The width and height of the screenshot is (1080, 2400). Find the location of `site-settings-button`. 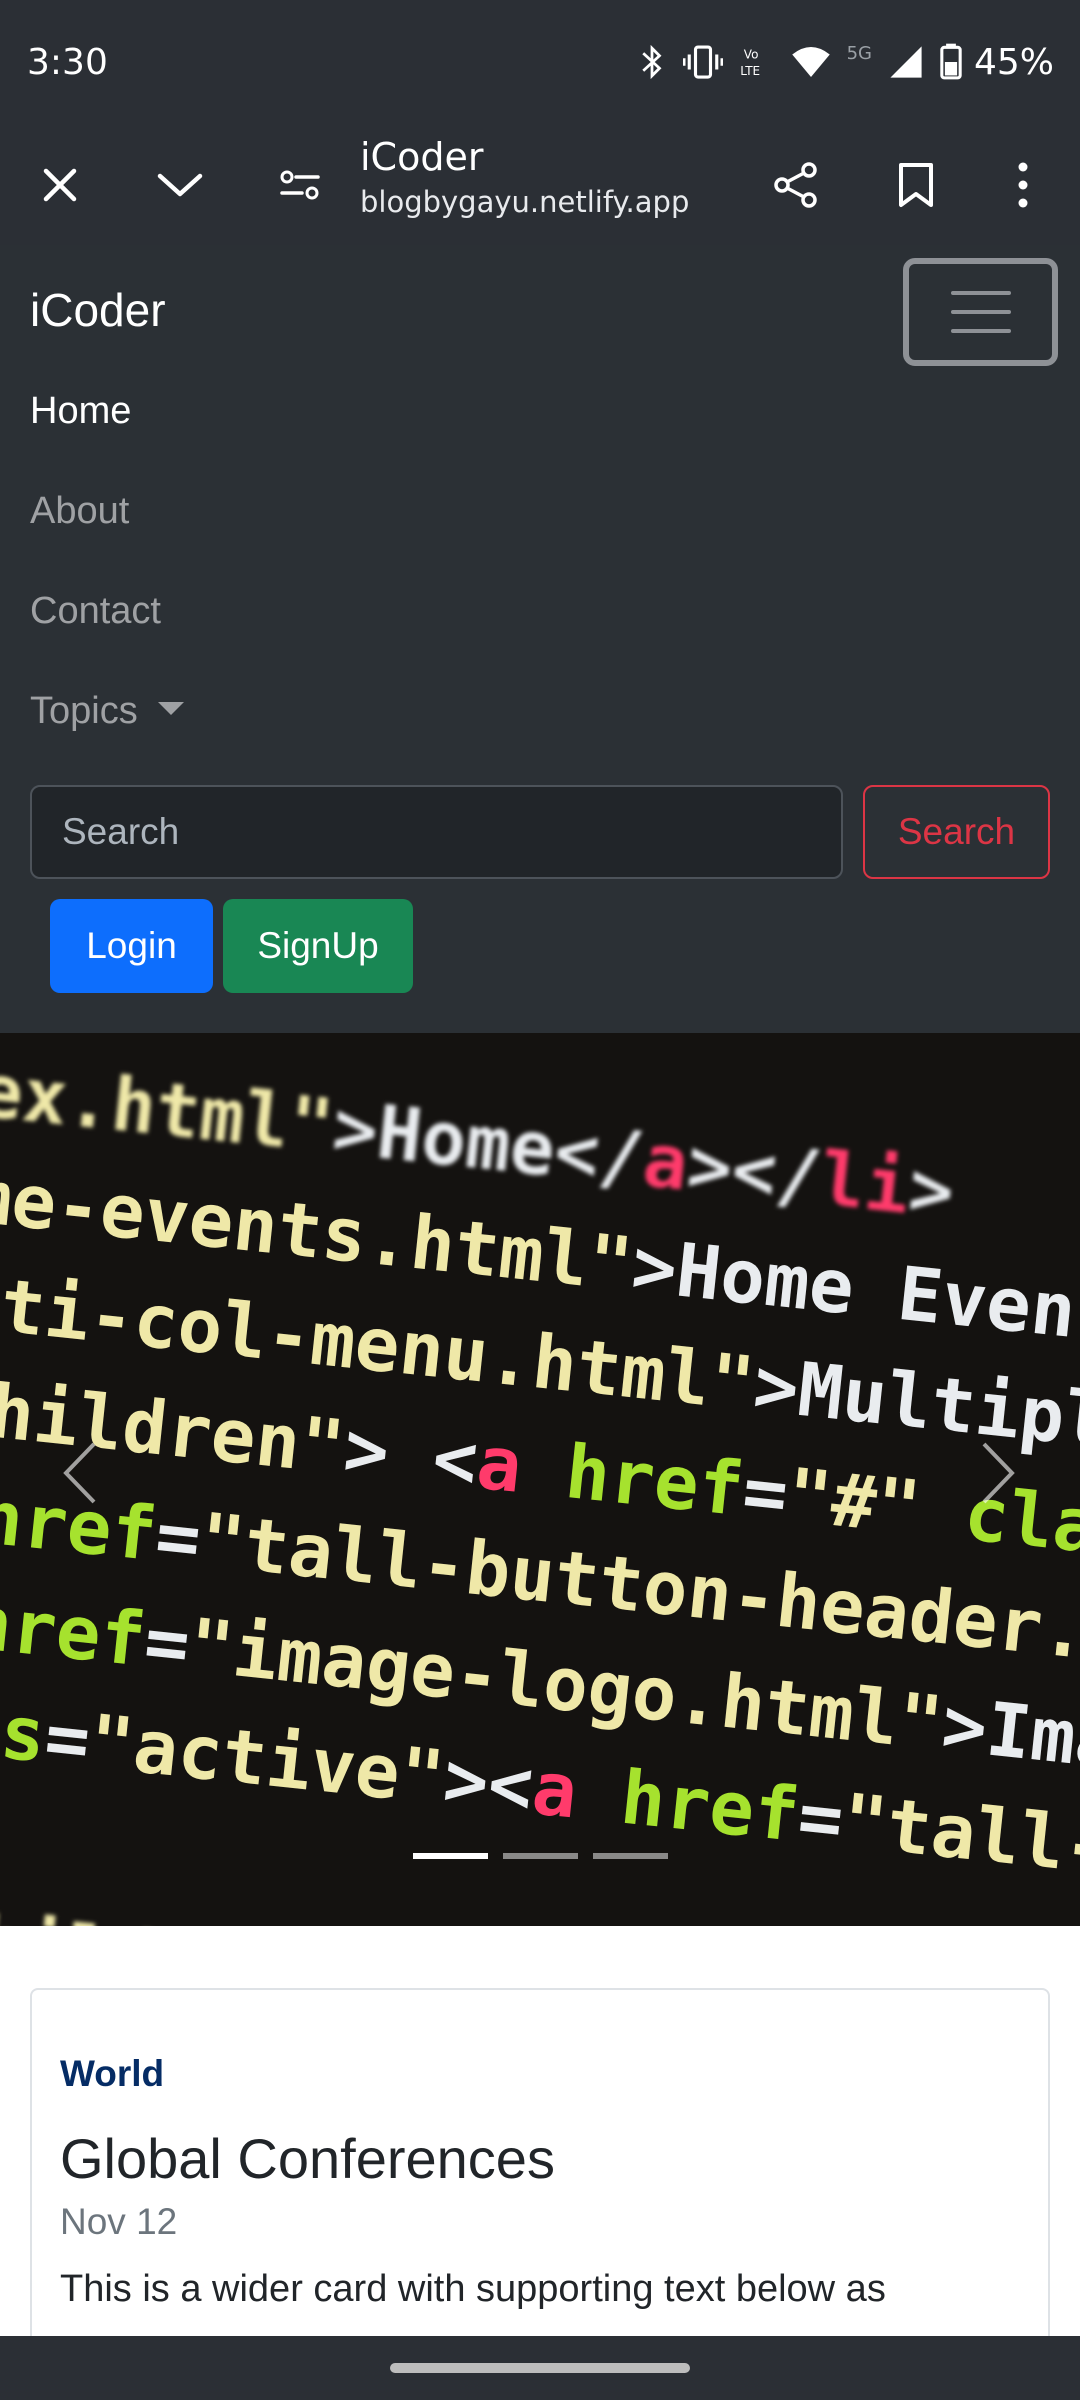

site-settings-button is located at coordinates (300, 185).